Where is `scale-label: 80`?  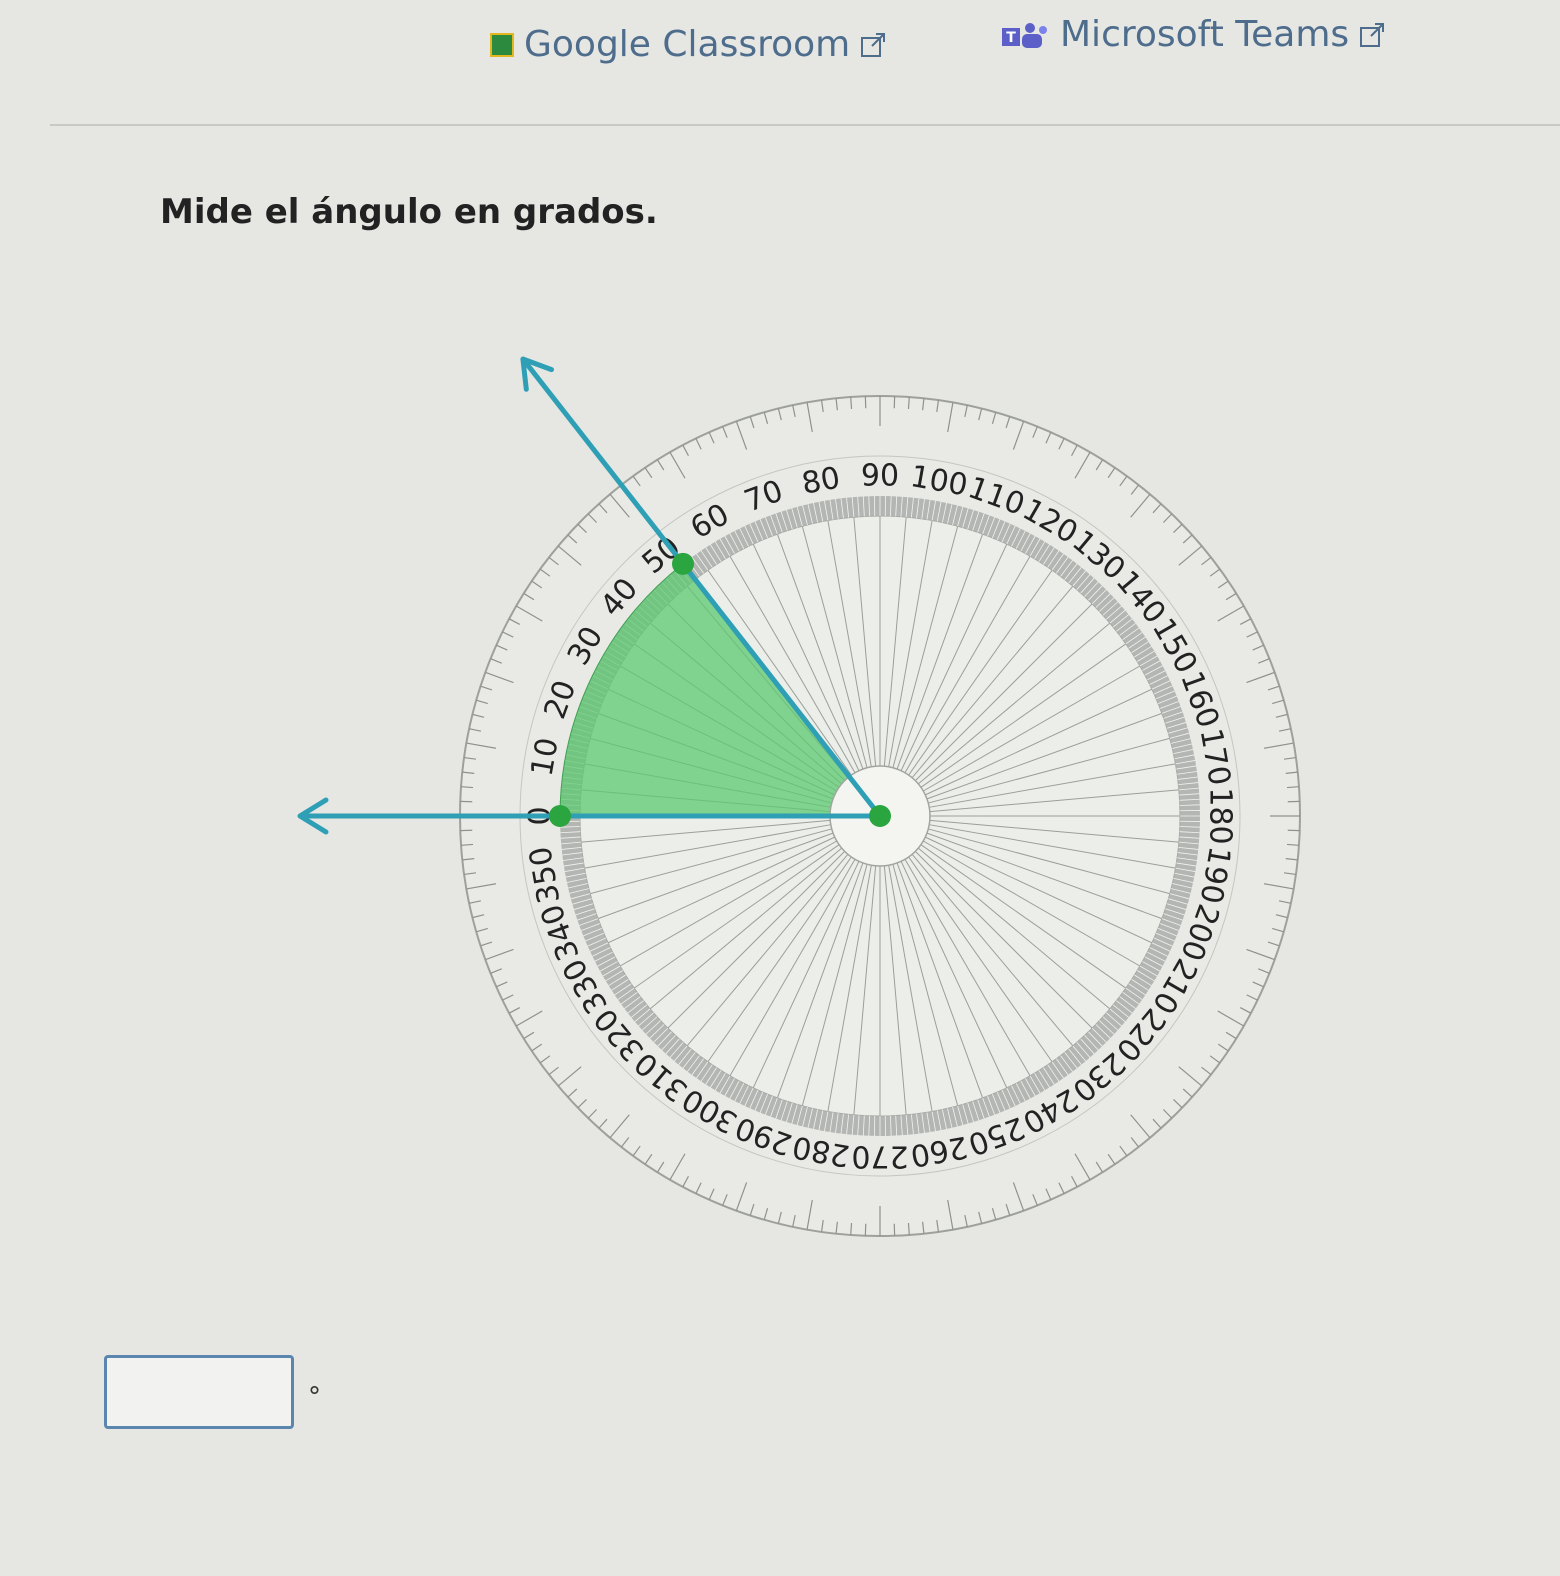 scale-label: 80 is located at coordinates (821, 481).